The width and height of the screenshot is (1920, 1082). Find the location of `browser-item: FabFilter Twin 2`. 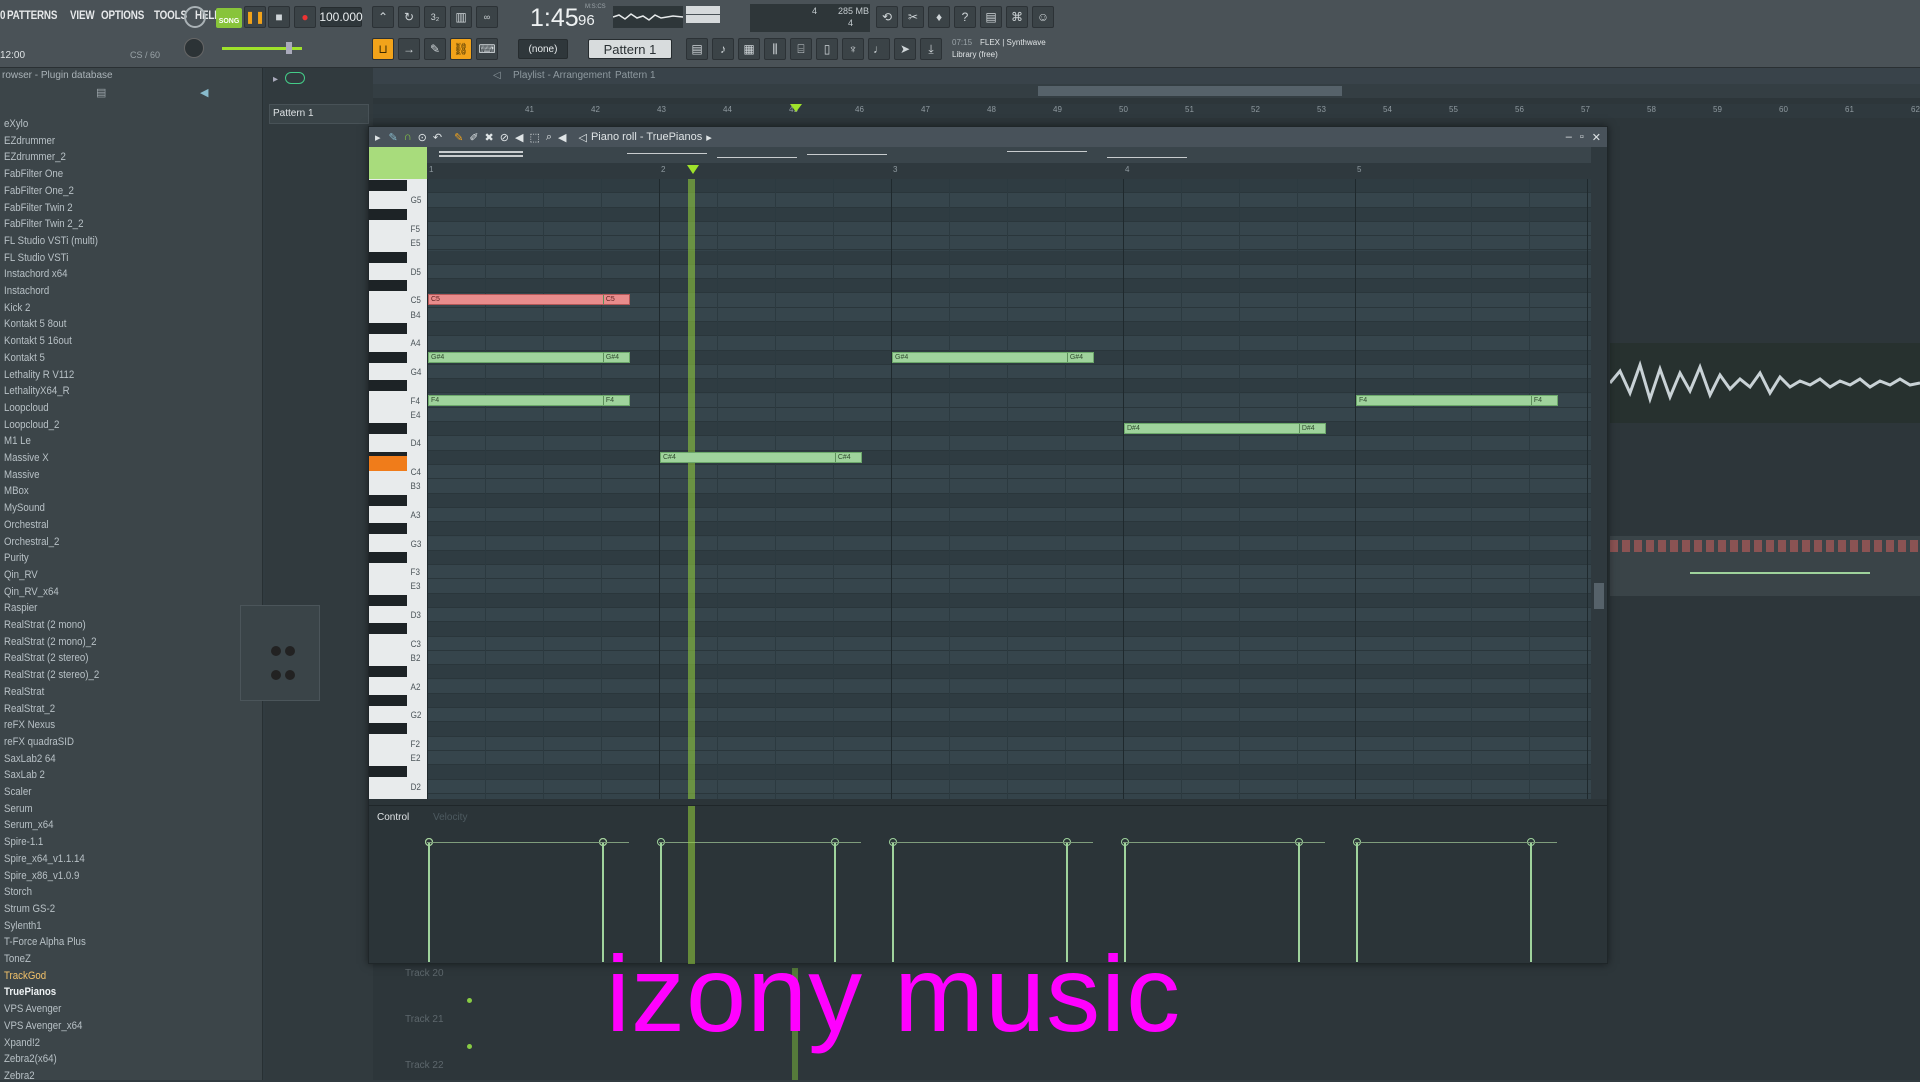

browser-item: FabFilter Twin 2 is located at coordinates (38, 208).